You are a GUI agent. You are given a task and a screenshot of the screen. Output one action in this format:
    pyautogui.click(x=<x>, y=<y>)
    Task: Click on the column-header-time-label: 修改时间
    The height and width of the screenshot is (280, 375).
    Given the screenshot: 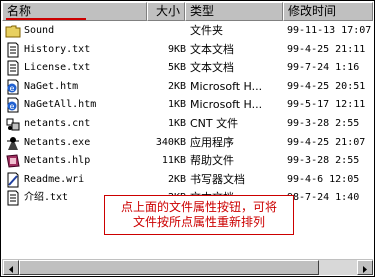 What is the action you would take?
    pyautogui.click(x=312, y=11)
    